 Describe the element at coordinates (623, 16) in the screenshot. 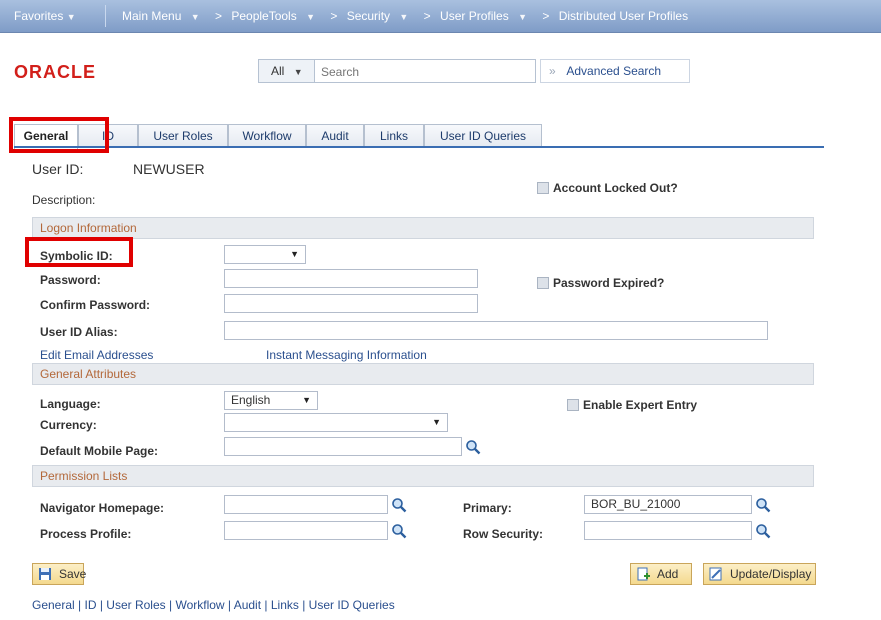

I see `breadcrumb-distributed-user-profiles: Distributed User Profiles` at that location.